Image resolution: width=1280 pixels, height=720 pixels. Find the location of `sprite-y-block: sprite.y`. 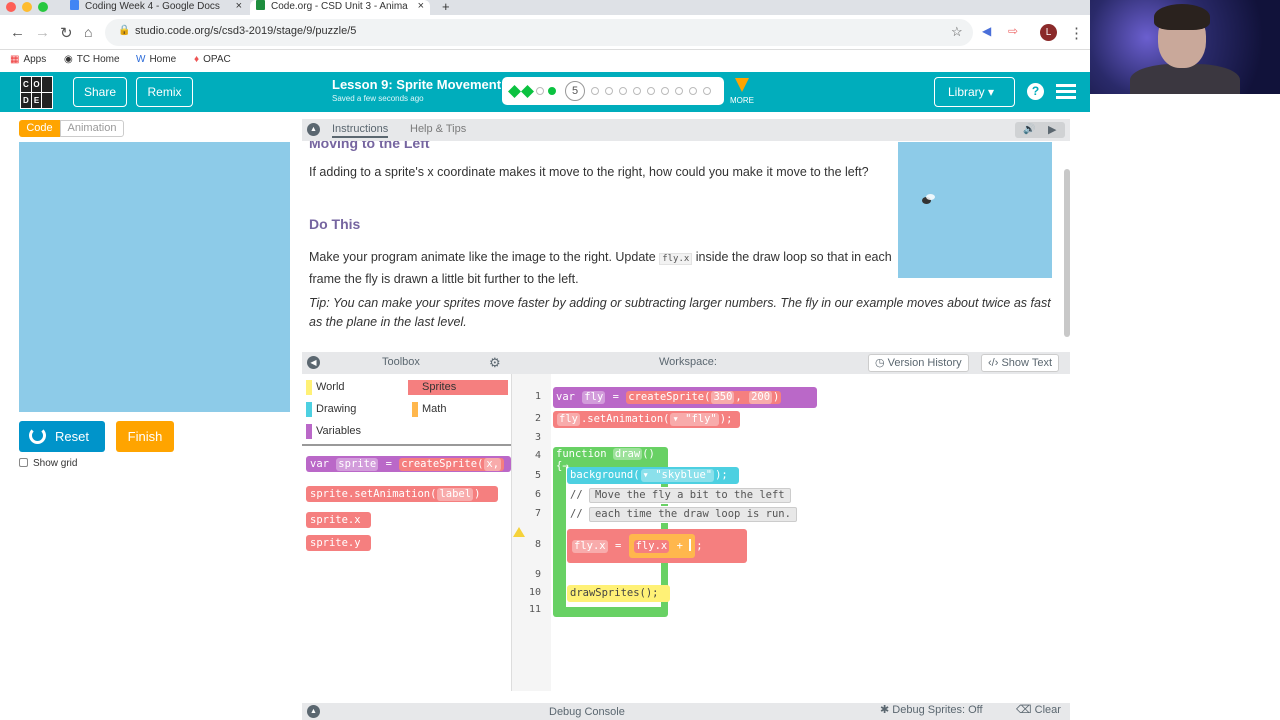

sprite-y-block: sprite.y is located at coordinates (338, 543).